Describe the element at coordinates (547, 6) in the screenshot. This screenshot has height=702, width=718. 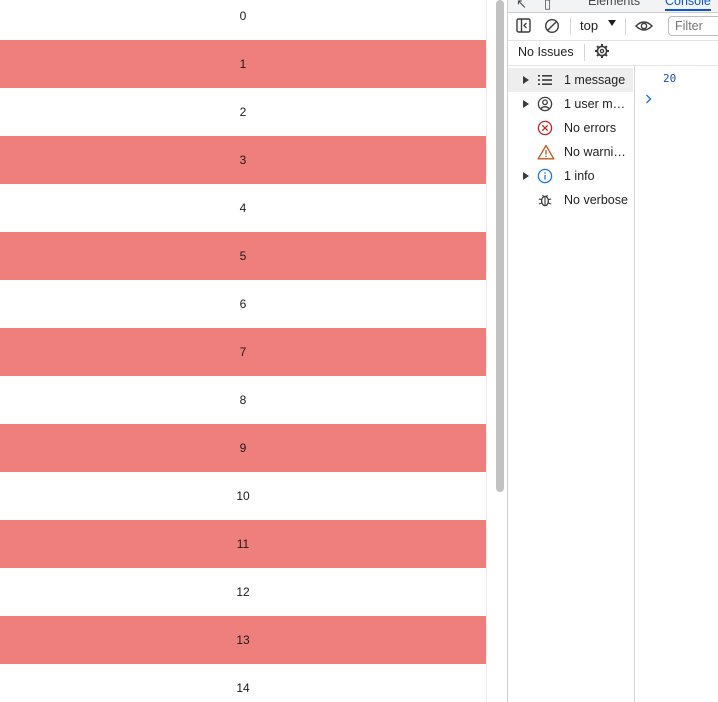
I see `device-toolbar-icon: ▯` at that location.